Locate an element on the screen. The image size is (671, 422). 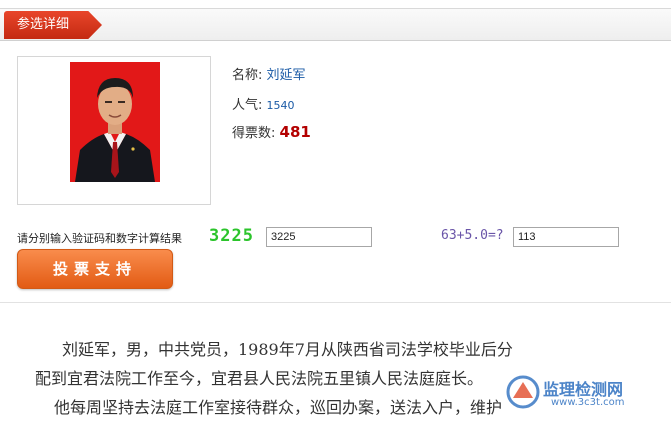
votes-row: 得票数: 481 is located at coordinates (271, 131).